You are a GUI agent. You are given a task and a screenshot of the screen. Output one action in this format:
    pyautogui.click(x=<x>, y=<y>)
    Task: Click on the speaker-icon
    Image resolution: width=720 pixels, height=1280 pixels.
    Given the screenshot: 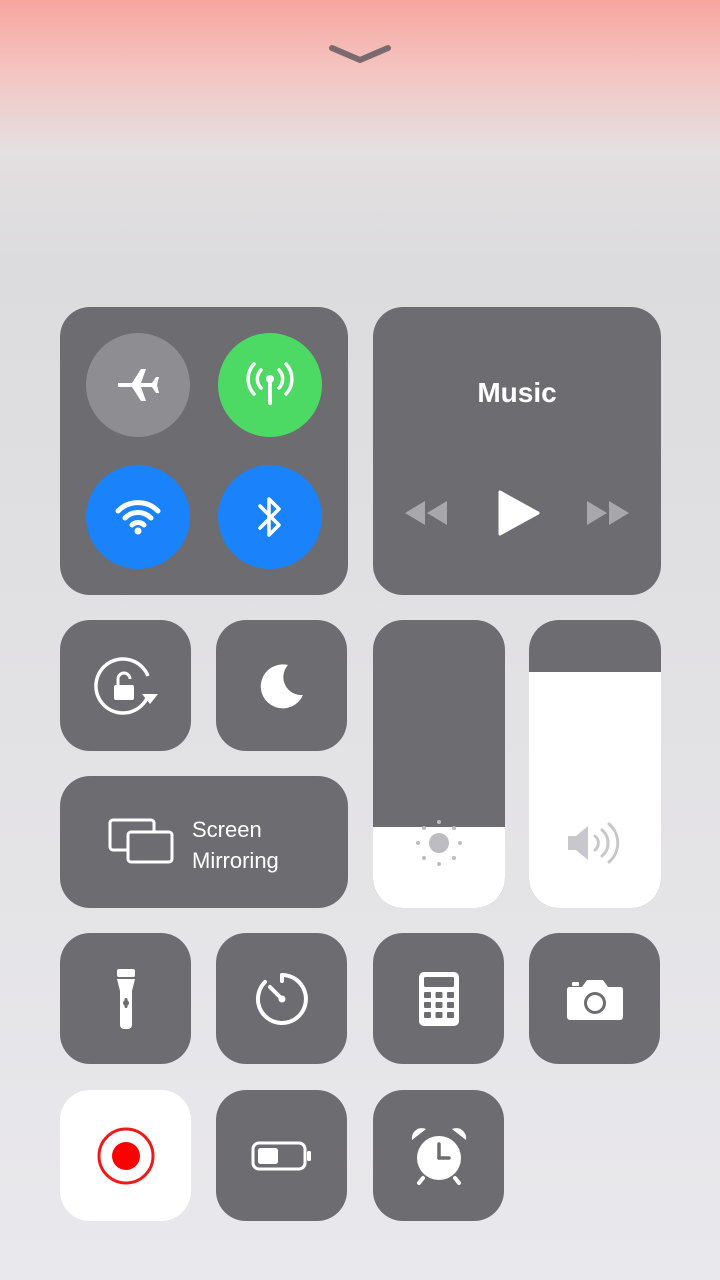 What is the action you would take?
    pyautogui.click(x=594, y=843)
    